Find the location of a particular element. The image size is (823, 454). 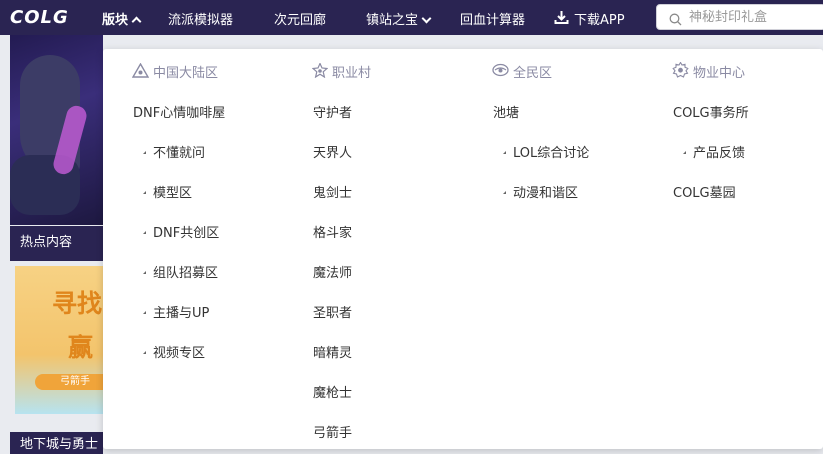

nav-item-liupai: 流派模拟器 is located at coordinates (200, 18).